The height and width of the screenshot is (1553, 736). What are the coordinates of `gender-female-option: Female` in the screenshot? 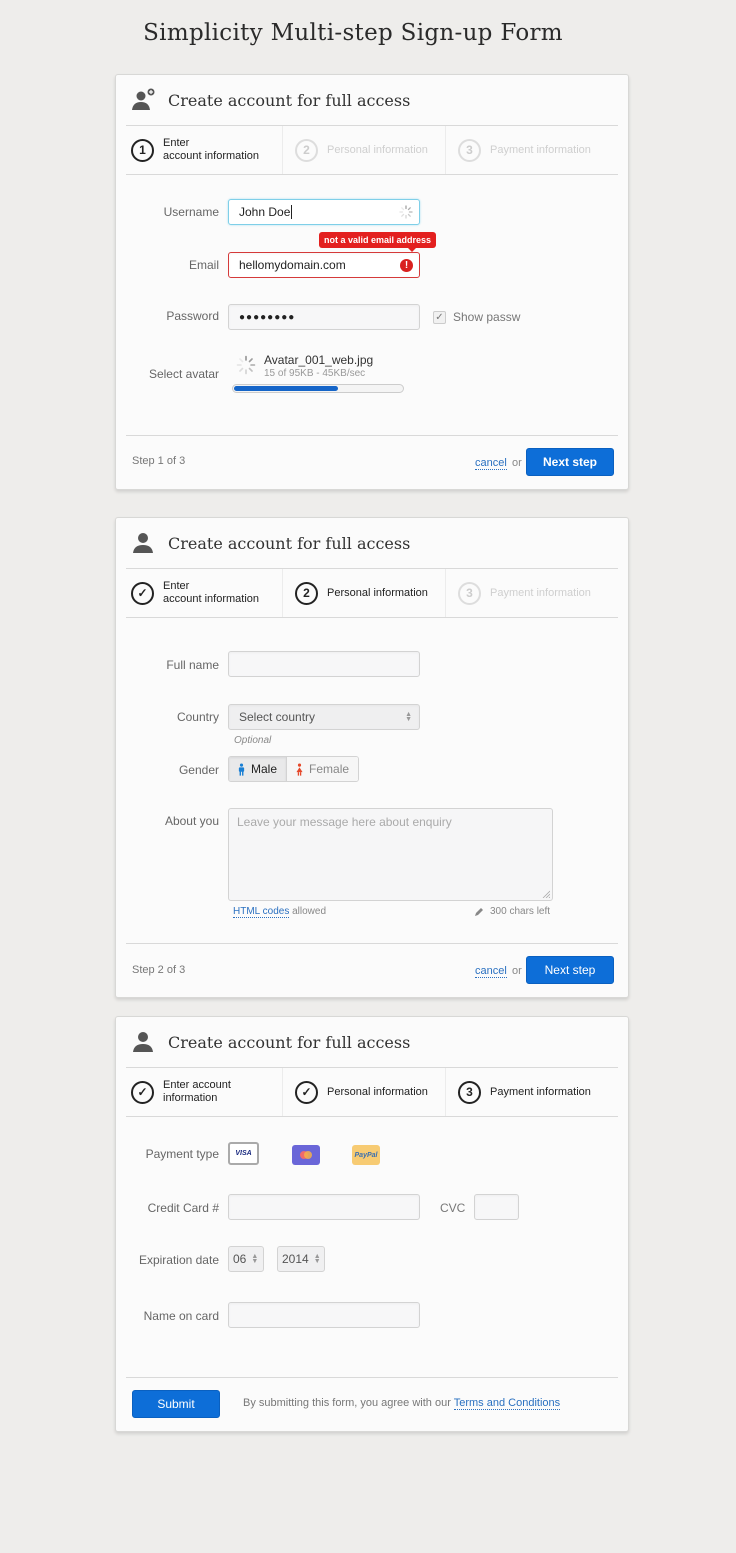 It's located at (323, 769).